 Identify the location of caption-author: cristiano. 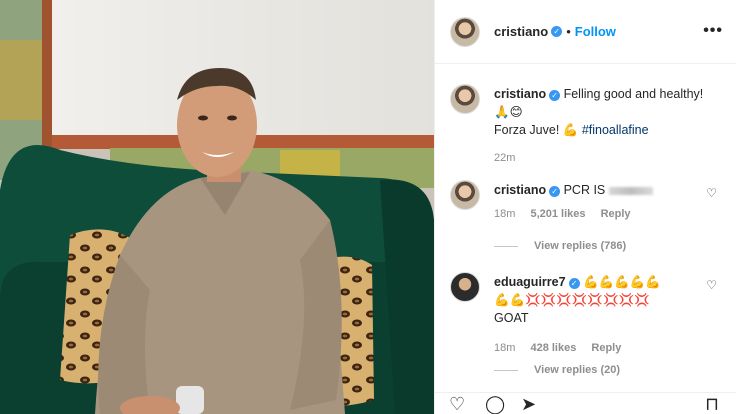
(520, 94).